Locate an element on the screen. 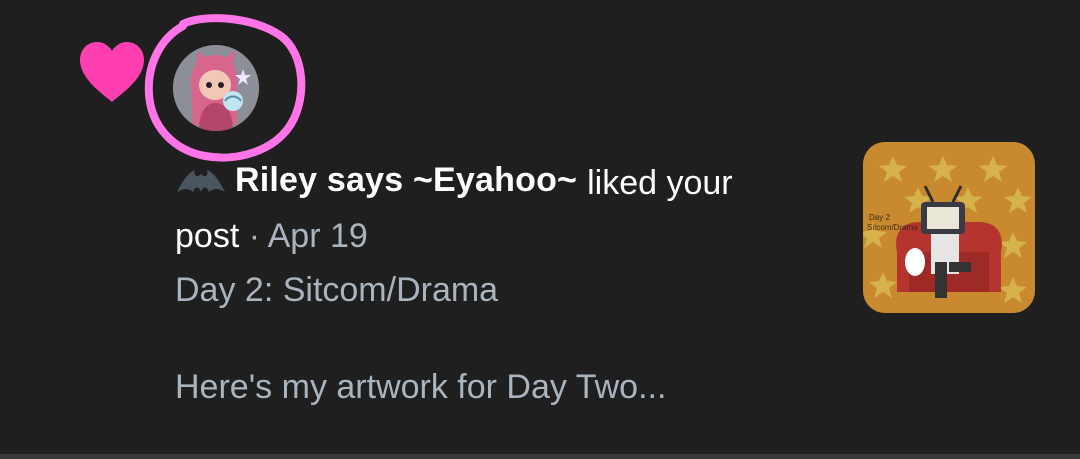  heart-icon is located at coordinates (112, 72).